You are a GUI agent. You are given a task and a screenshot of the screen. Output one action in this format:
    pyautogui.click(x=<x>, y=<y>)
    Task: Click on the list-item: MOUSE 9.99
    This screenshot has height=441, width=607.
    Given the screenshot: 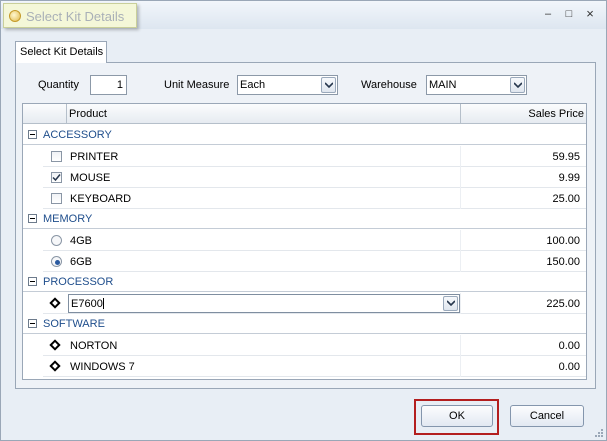 What is the action you would take?
    pyautogui.click(x=314, y=177)
    